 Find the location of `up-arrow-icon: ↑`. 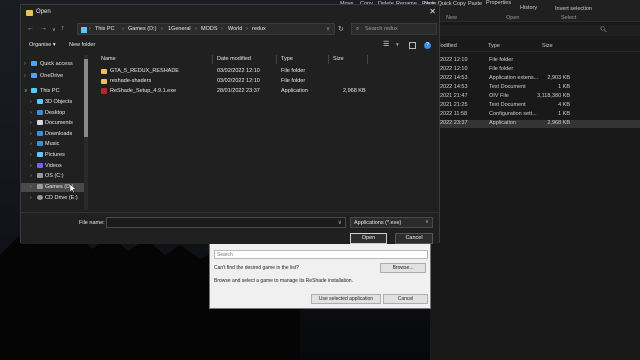

up-arrow-icon: ↑ is located at coordinates (63, 28).